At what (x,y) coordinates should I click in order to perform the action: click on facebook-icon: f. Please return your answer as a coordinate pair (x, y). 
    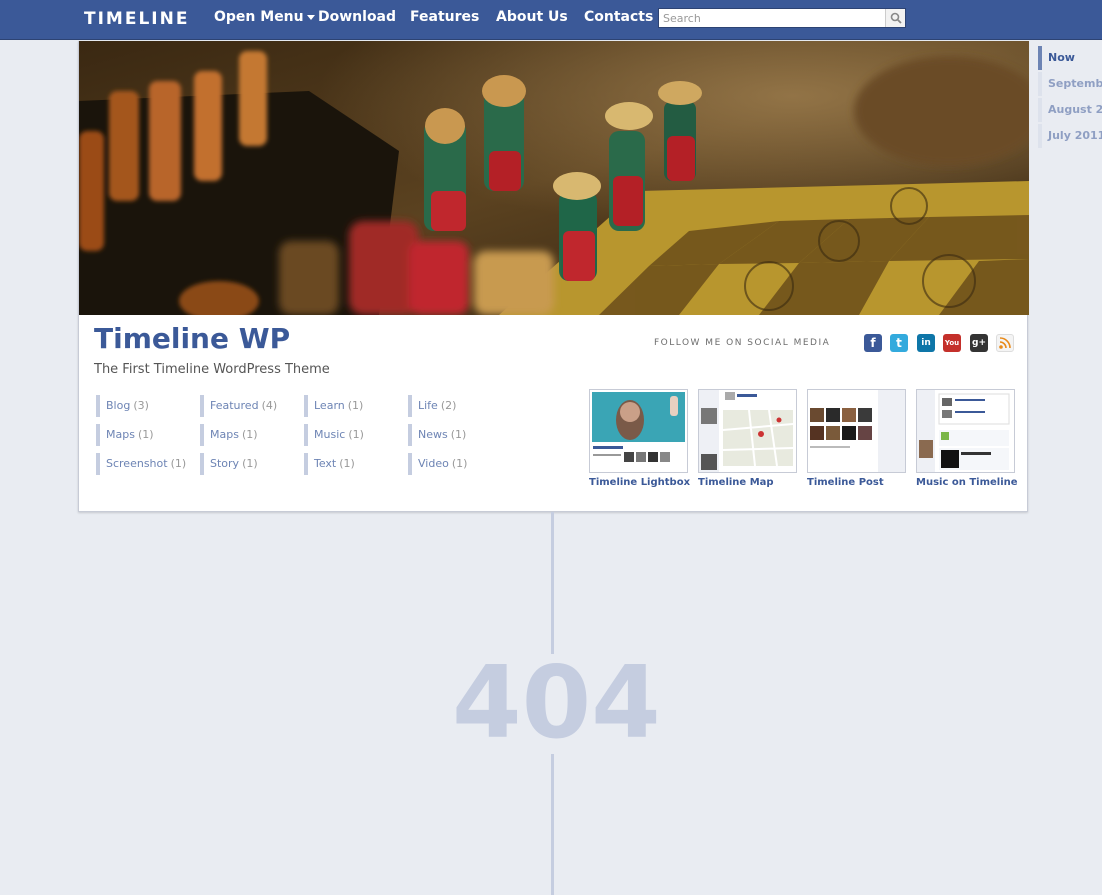
    Looking at the image, I should click on (873, 343).